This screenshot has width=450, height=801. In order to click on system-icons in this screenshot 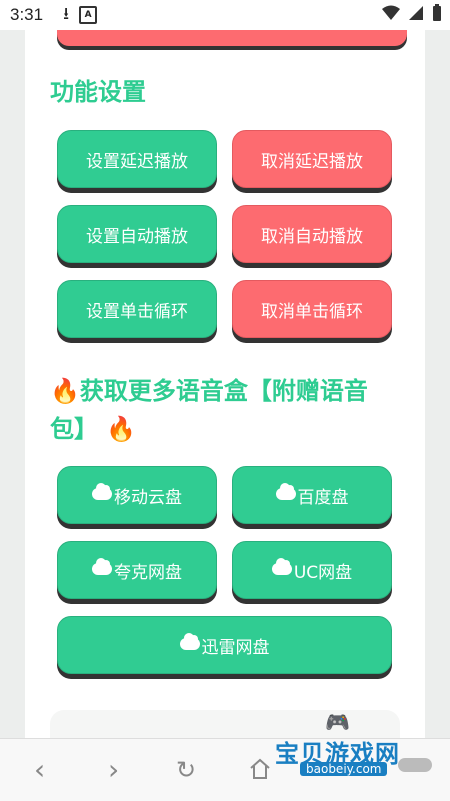, I will do `click(412, 15)`.